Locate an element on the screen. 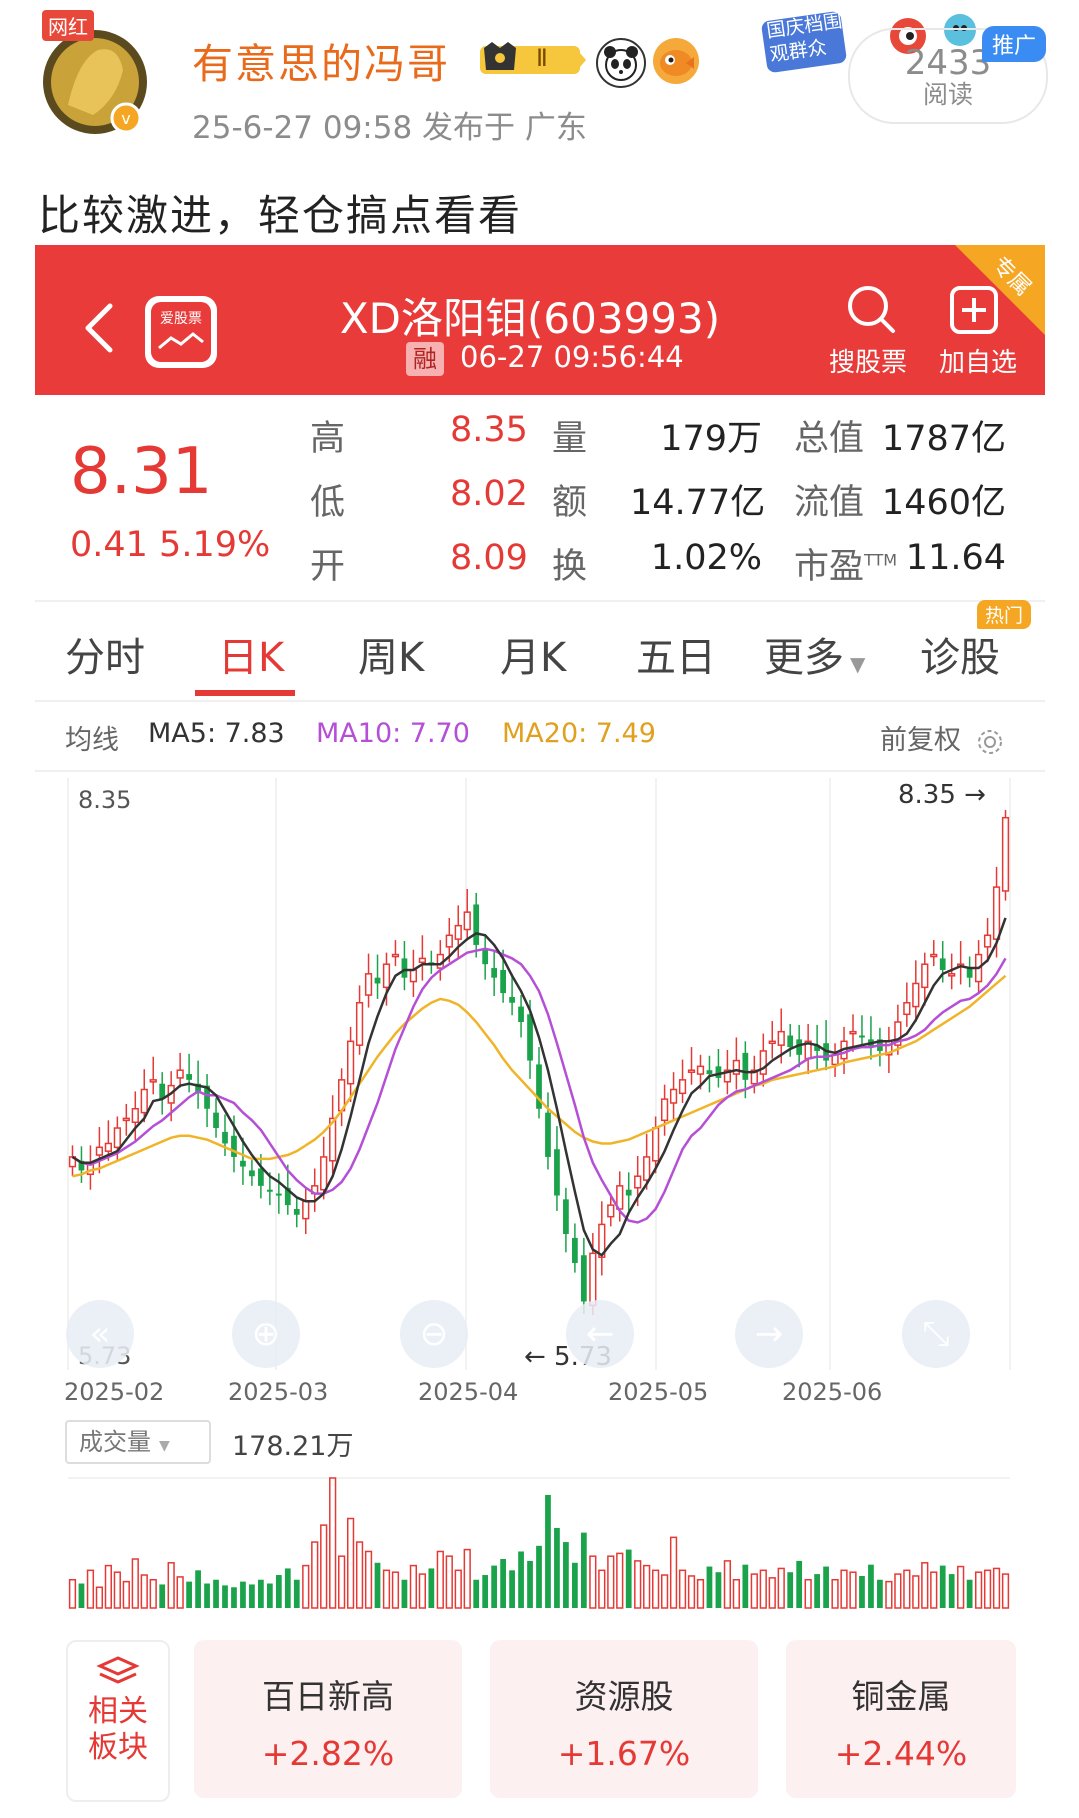  campaign-badge: 国庆档围观群众 is located at coordinates (805, 41).